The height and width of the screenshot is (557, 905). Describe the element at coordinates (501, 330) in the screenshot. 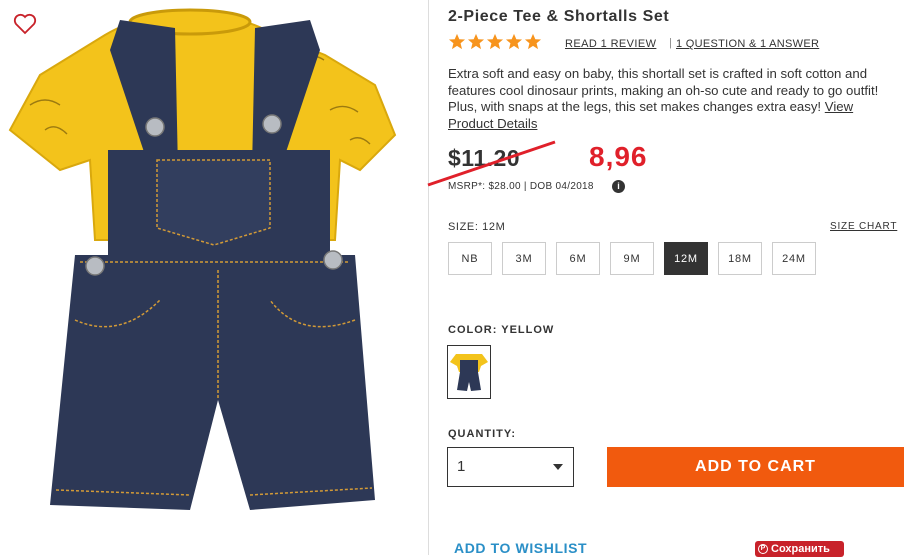

I see `color-label: COLOR: YELLOW` at that location.